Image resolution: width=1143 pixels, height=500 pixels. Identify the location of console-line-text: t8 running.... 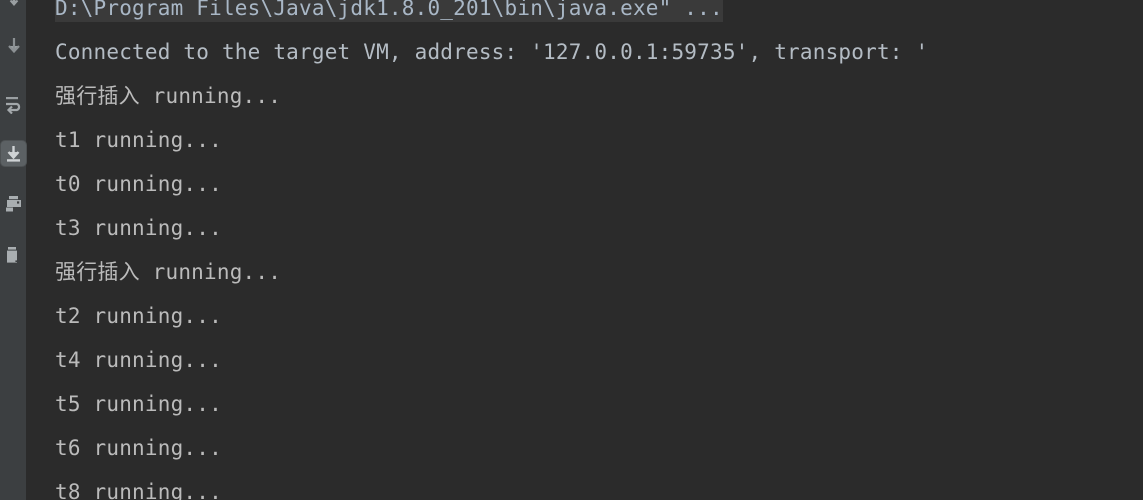
(138, 490).